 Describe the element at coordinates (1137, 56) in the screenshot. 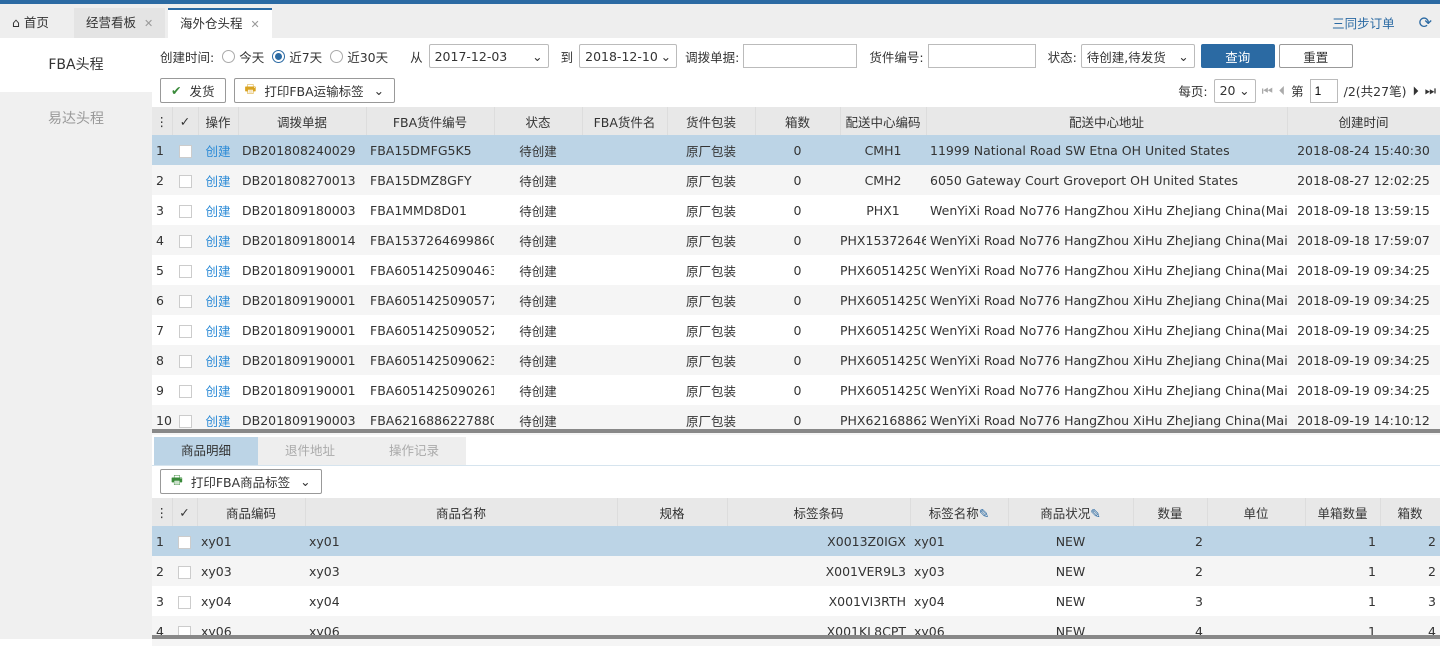

I see `status-select: 待创建,待发货 ⌄` at that location.